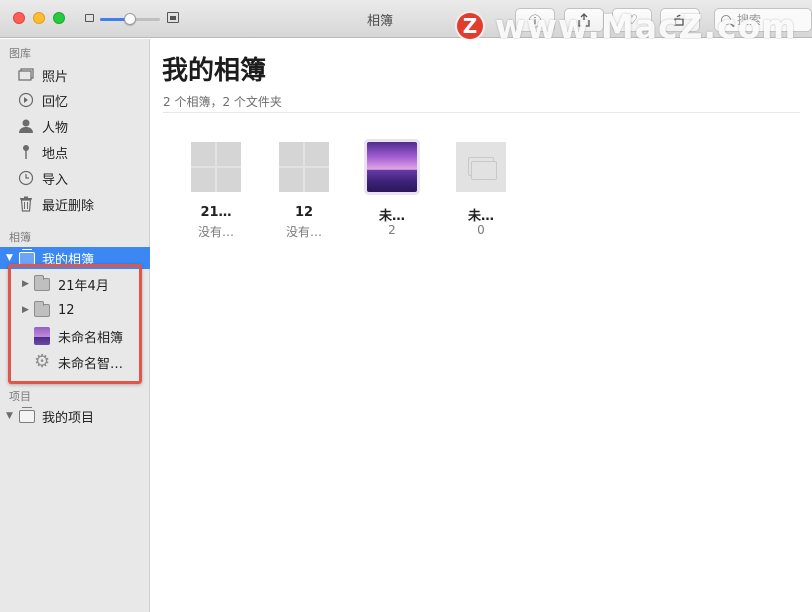 This screenshot has height=612, width=812. Describe the element at coordinates (55, 154) in the screenshot. I see `sidebar-item-label: 地点` at that location.